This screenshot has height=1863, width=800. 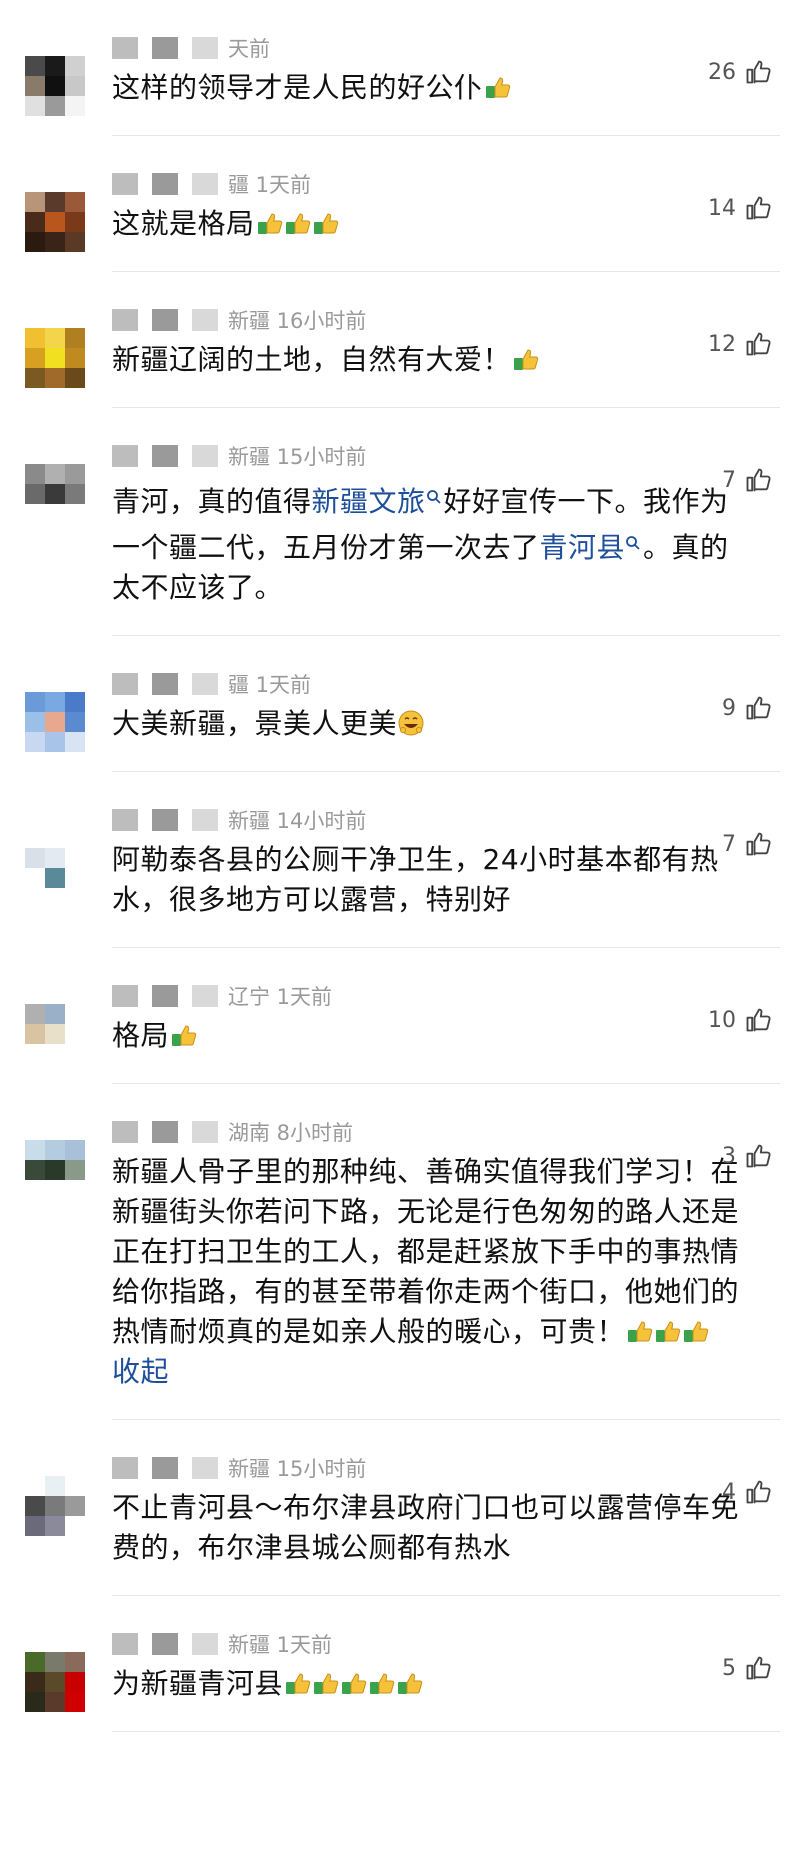 What do you see at coordinates (280, 1645) in the screenshot?
I see `location-time: 新疆 1天前` at bounding box center [280, 1645].